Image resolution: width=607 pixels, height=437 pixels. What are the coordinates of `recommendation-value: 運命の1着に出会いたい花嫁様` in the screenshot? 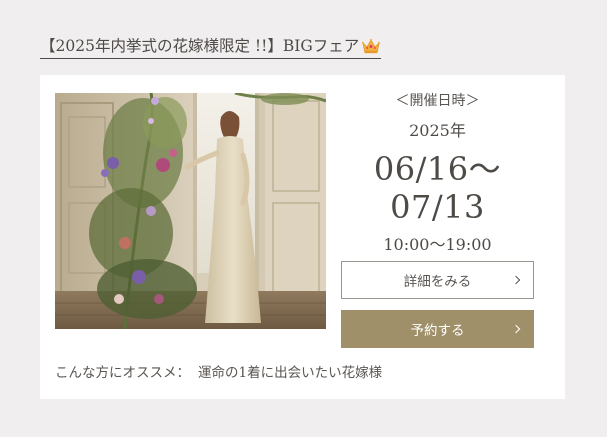 It's located at (290, 373).